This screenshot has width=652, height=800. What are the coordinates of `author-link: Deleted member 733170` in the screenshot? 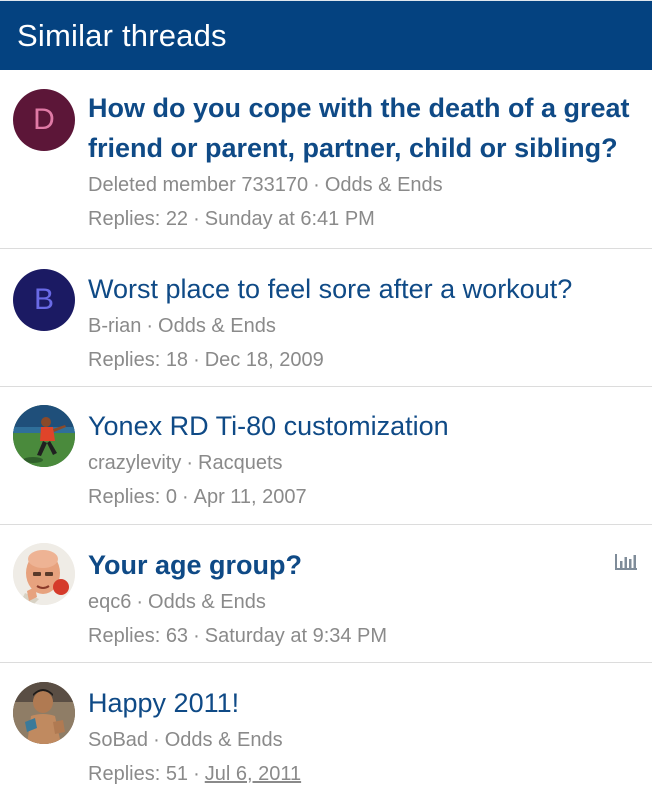 It's located at (198, 185).